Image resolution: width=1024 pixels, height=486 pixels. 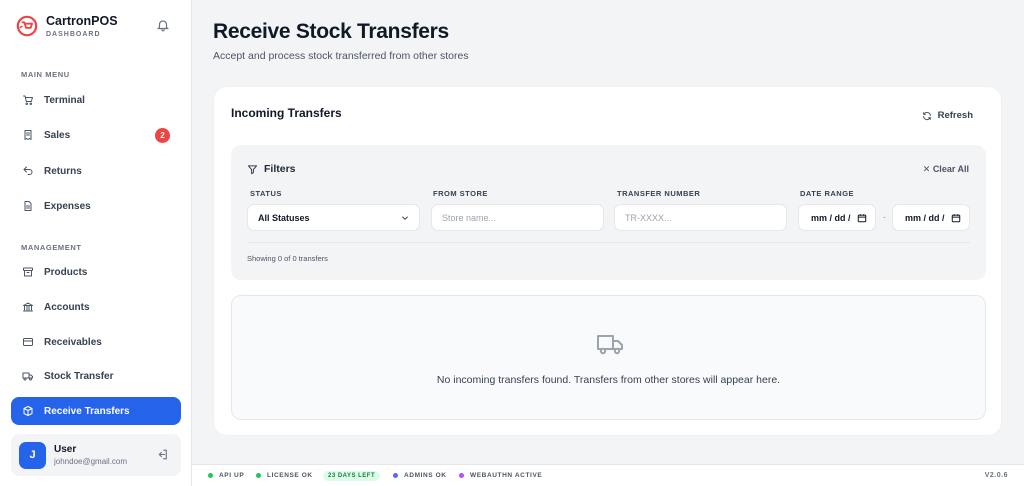 I want to click on results-count: Showing 0 of 0 transfers, so click(x=287, y=258).